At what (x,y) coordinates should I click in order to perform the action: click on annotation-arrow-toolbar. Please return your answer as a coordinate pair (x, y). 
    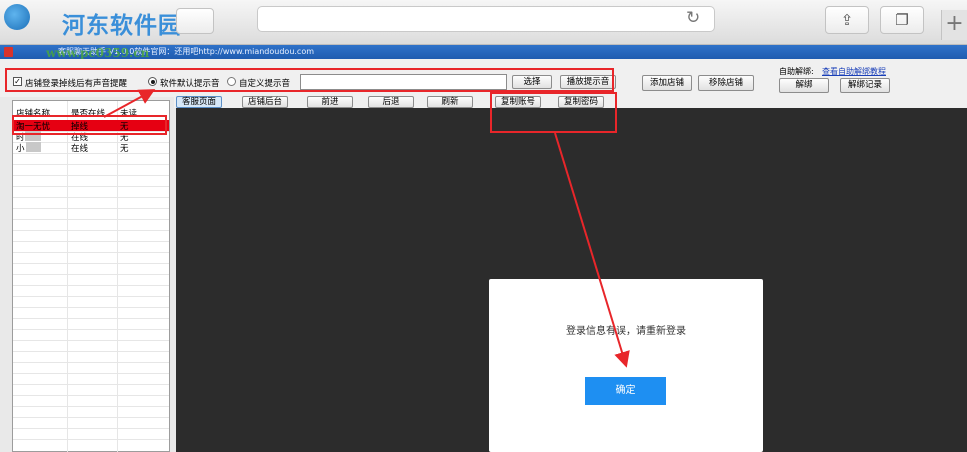
    Looking at the image, I should click on (129, 103).